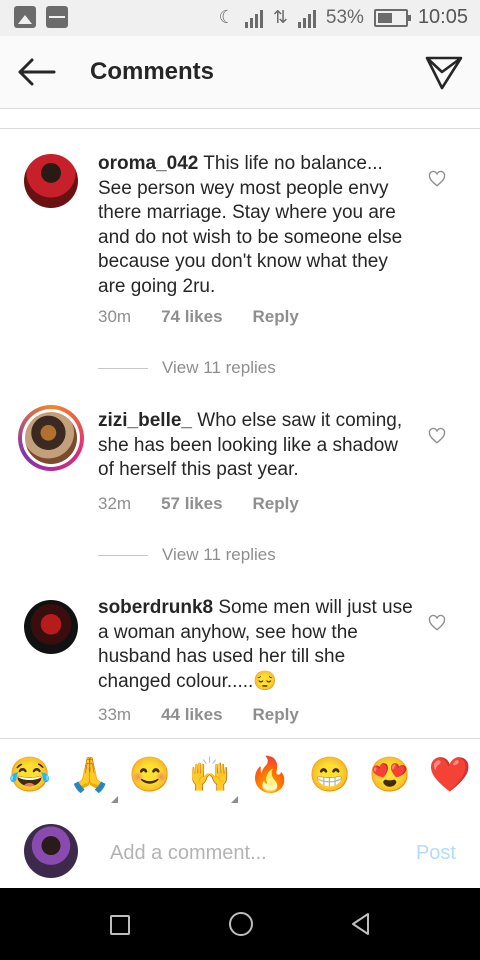 The height and width of the screenshot is (960, 480). What do you see at coordinates (280, 17) in the screenshot?
I see `data-transfer-icon: ⇅` at bounding box center [280, 17].